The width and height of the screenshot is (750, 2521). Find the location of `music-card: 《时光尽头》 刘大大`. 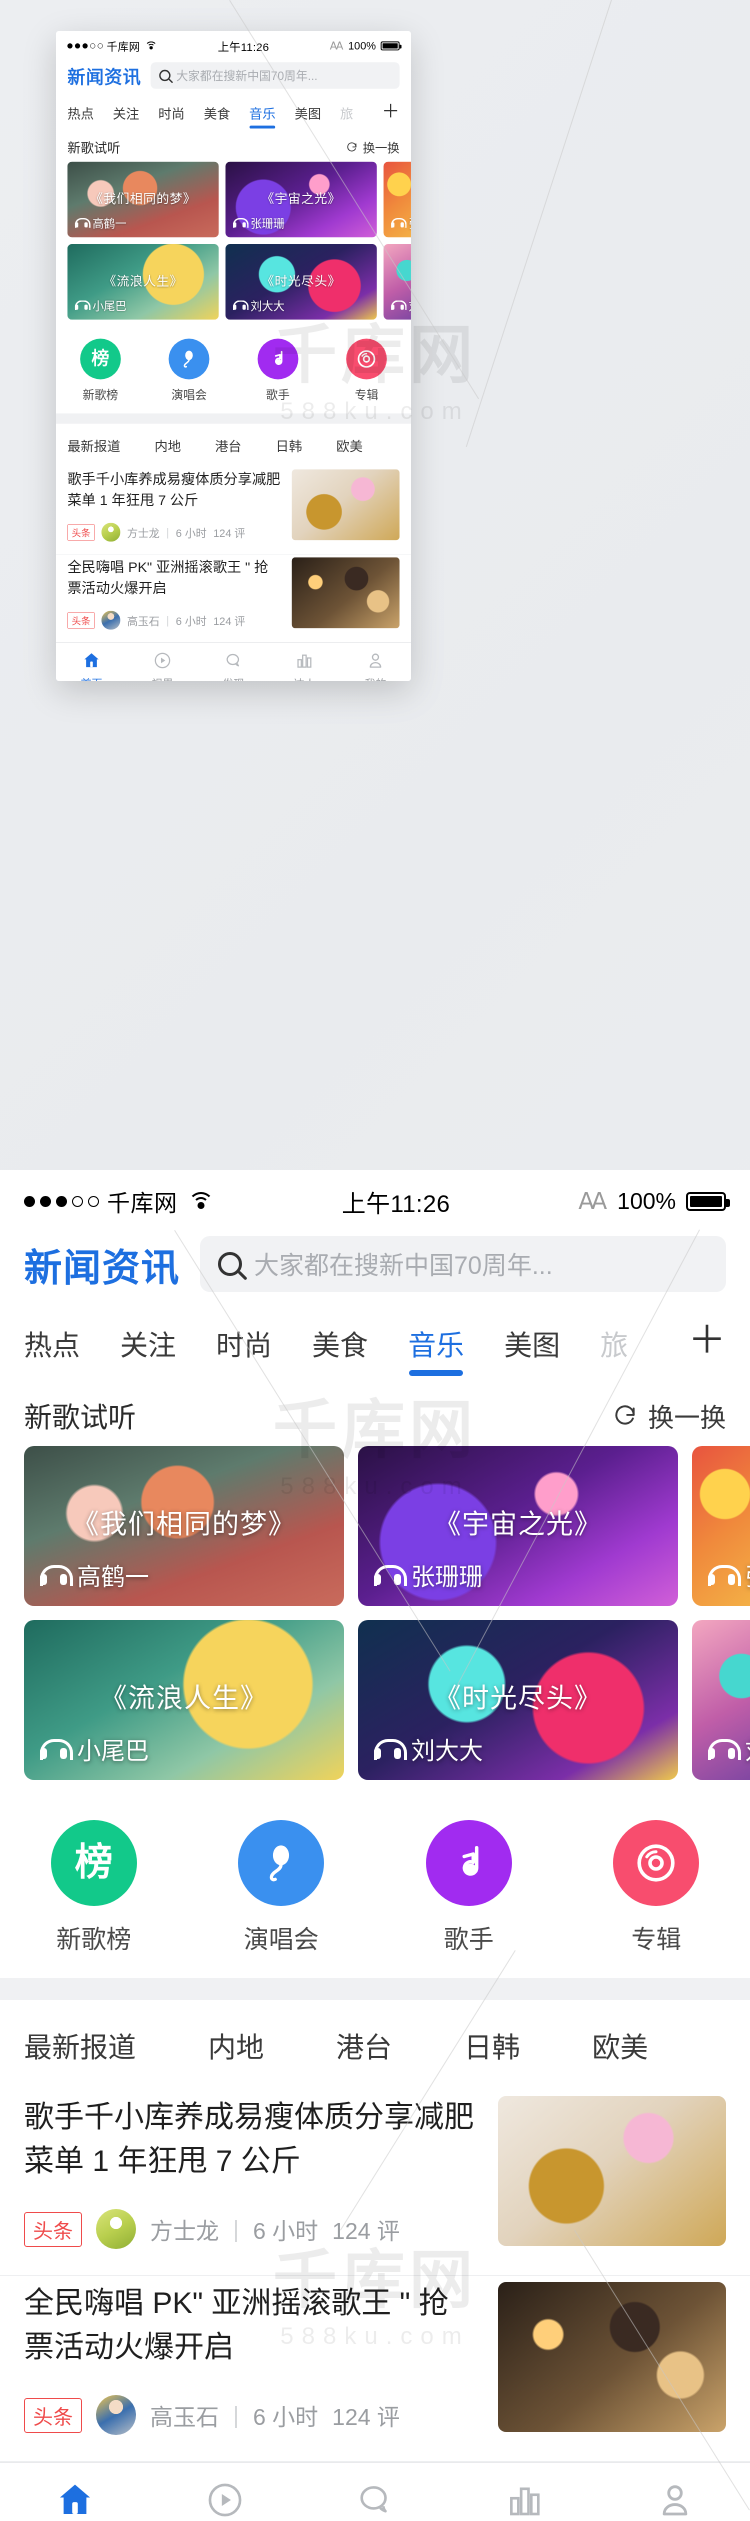

music-card: 《时光尽头》 刘大大 is located at coordinates (301, 281).